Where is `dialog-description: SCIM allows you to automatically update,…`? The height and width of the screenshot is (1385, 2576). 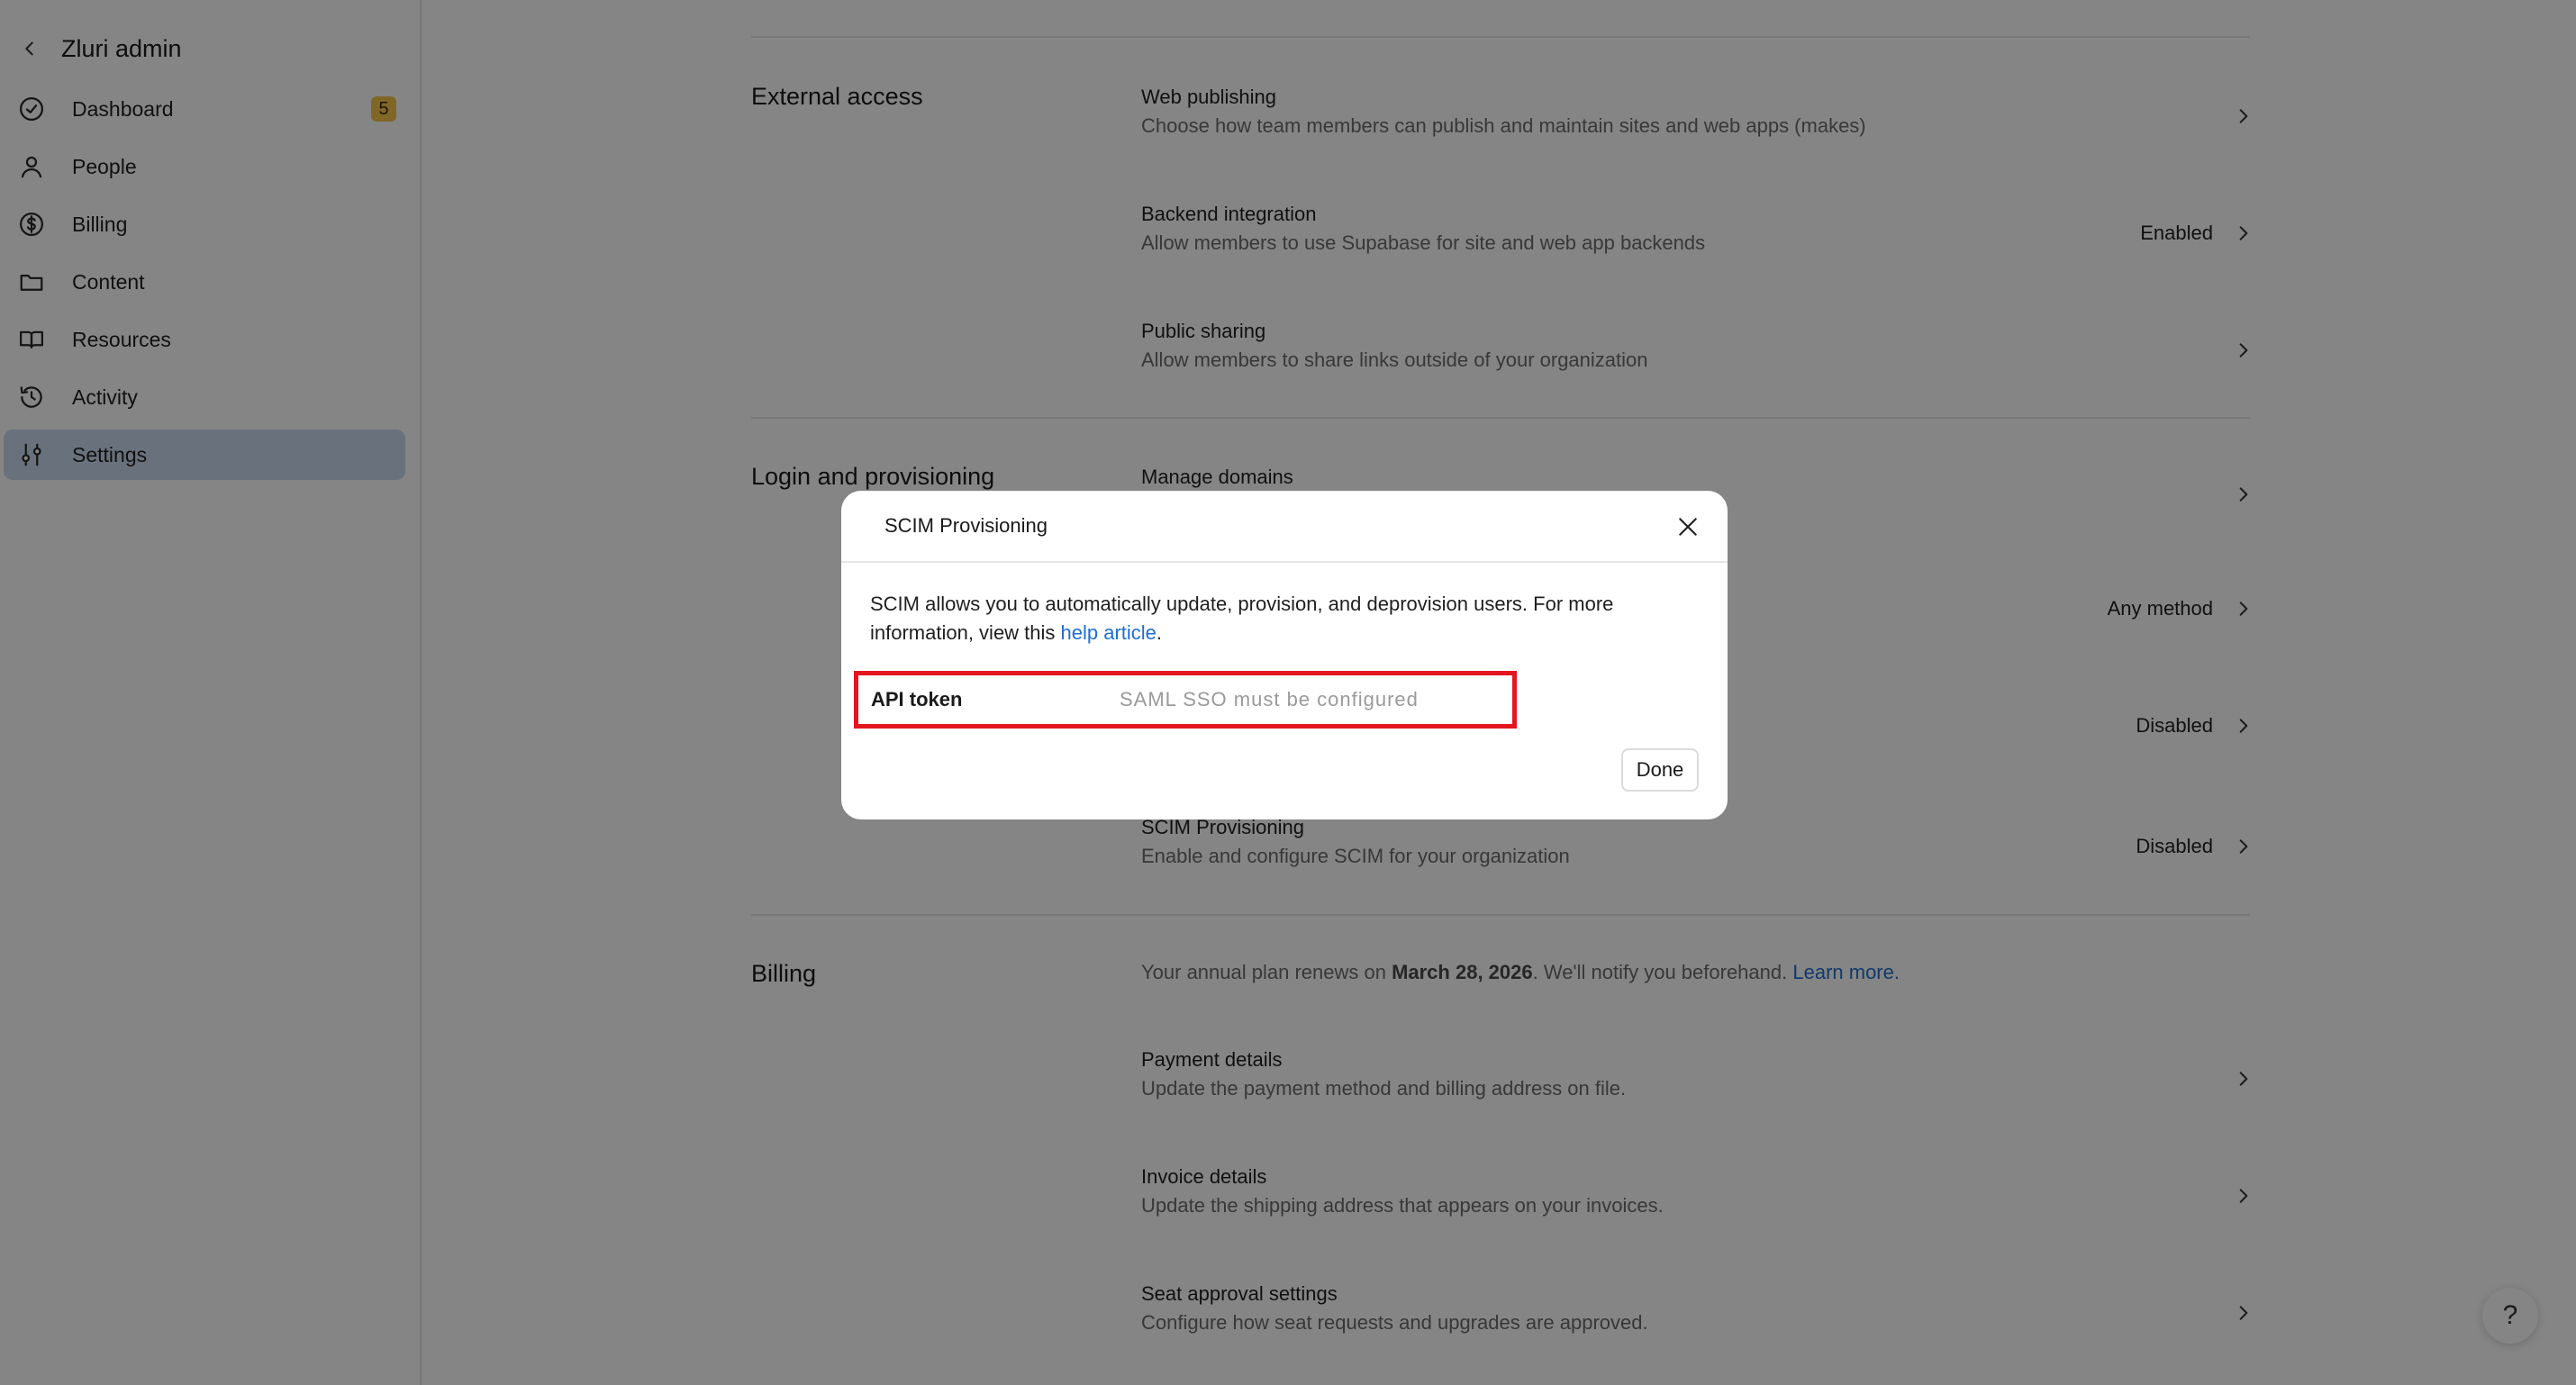 dialog-description: SCIM allows you to automatically update,… is located at coordinates (1242, 618).